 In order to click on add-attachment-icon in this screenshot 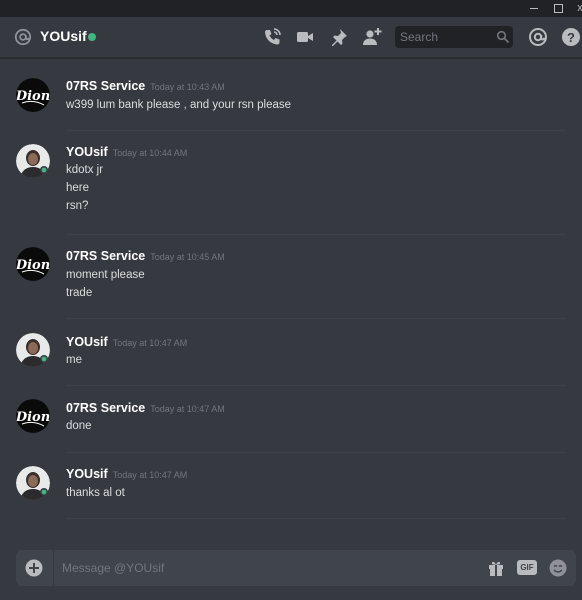, I will do `click(34, 568)`.